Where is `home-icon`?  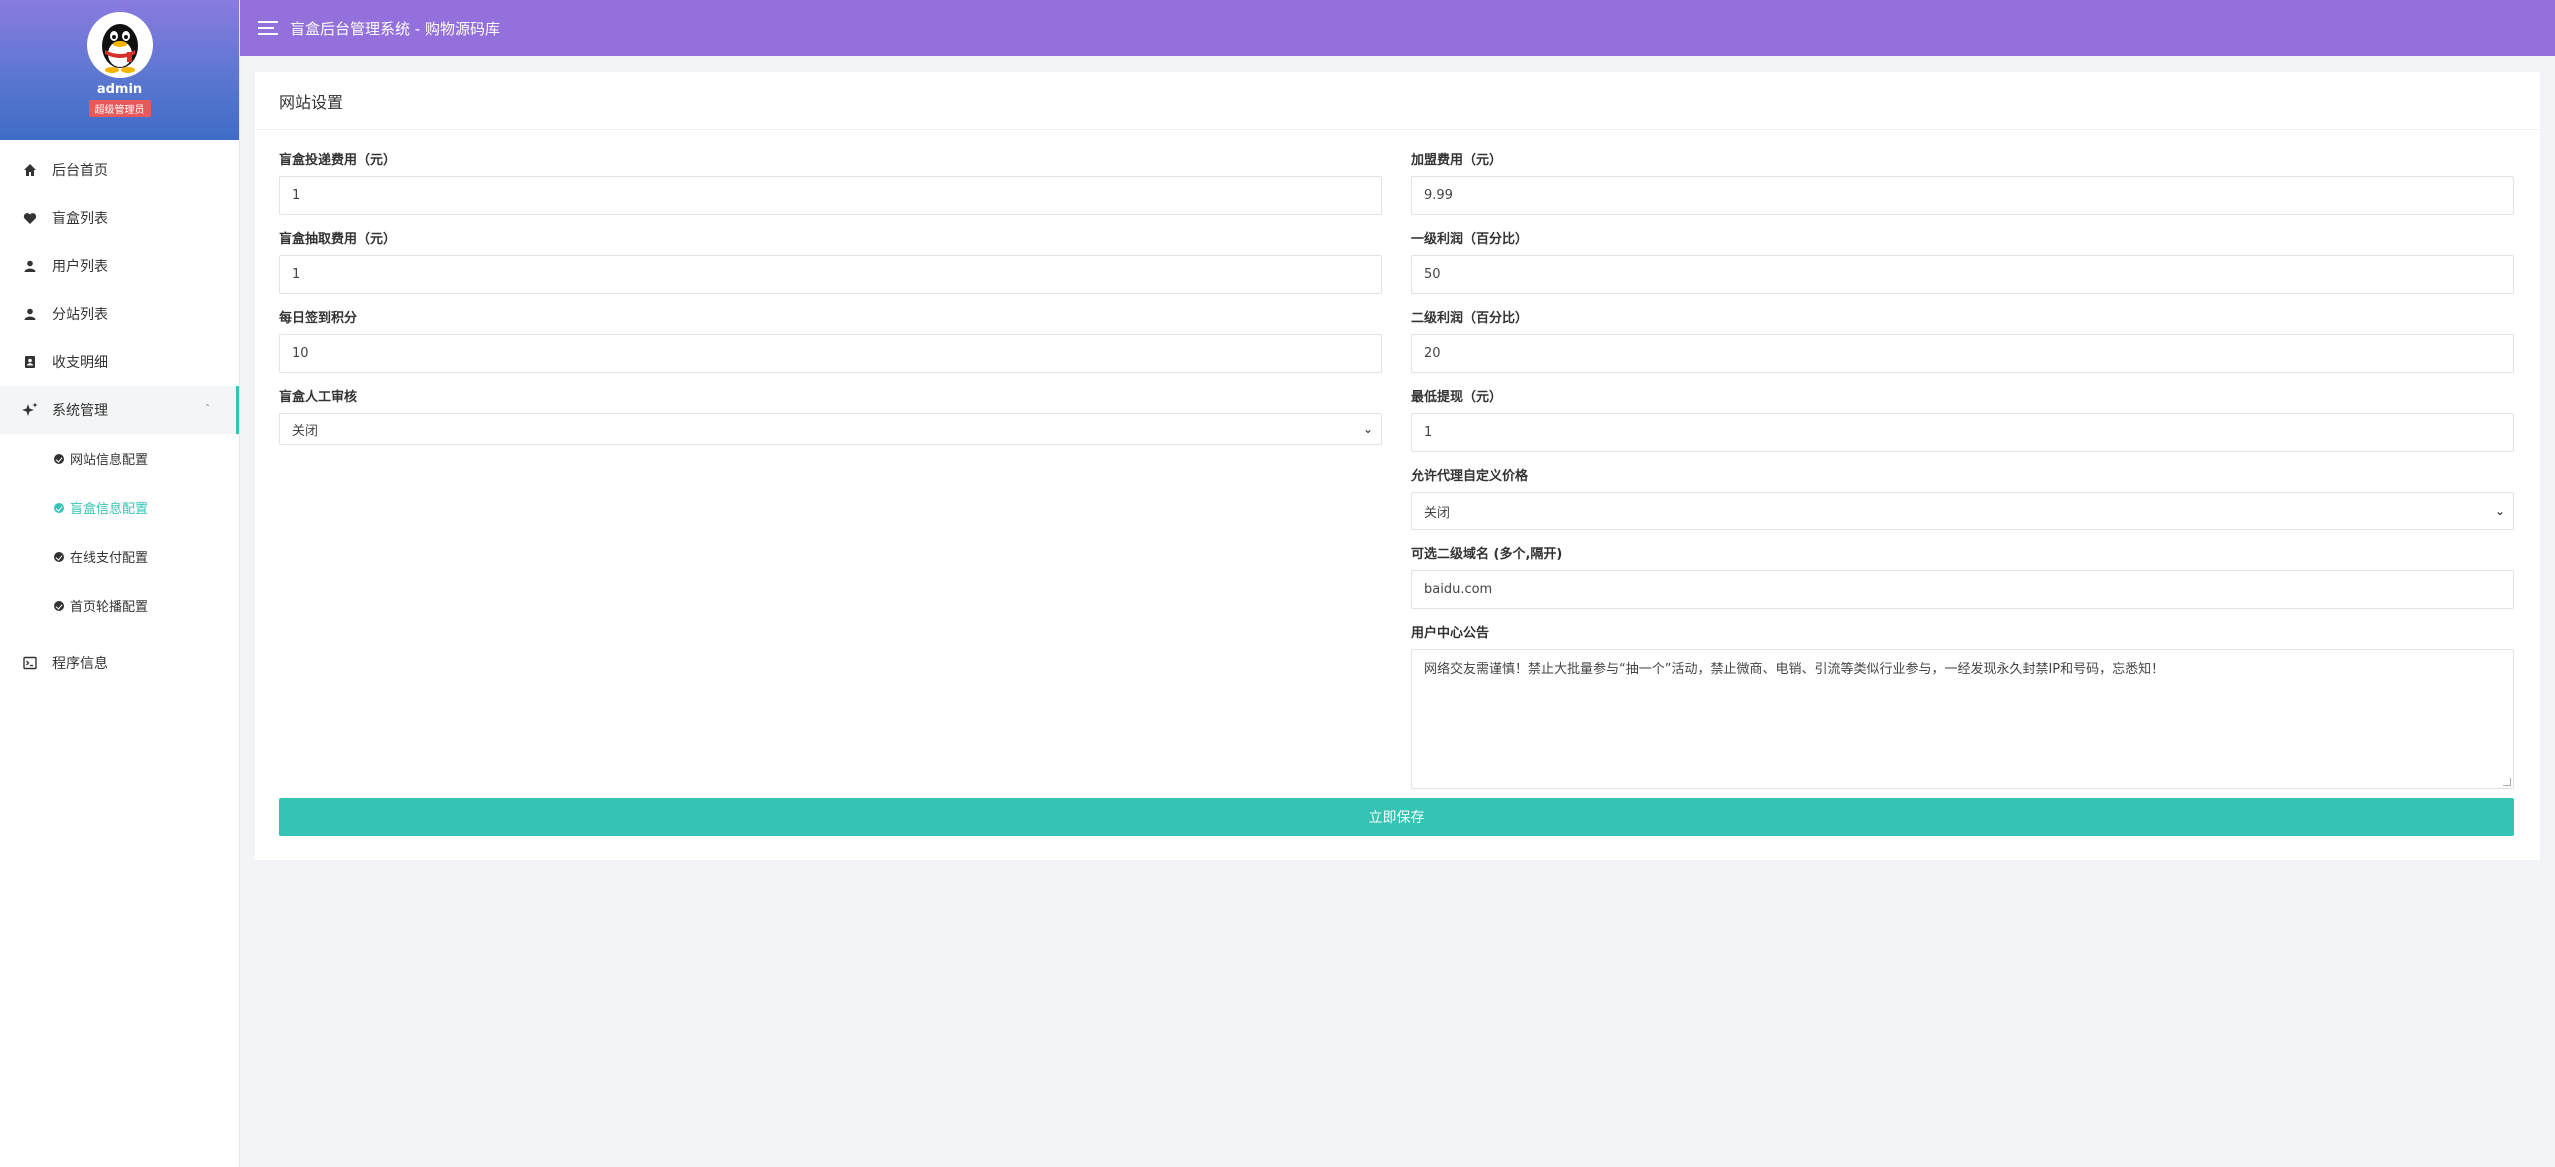 home-icon is located at coordinates (30, 170).